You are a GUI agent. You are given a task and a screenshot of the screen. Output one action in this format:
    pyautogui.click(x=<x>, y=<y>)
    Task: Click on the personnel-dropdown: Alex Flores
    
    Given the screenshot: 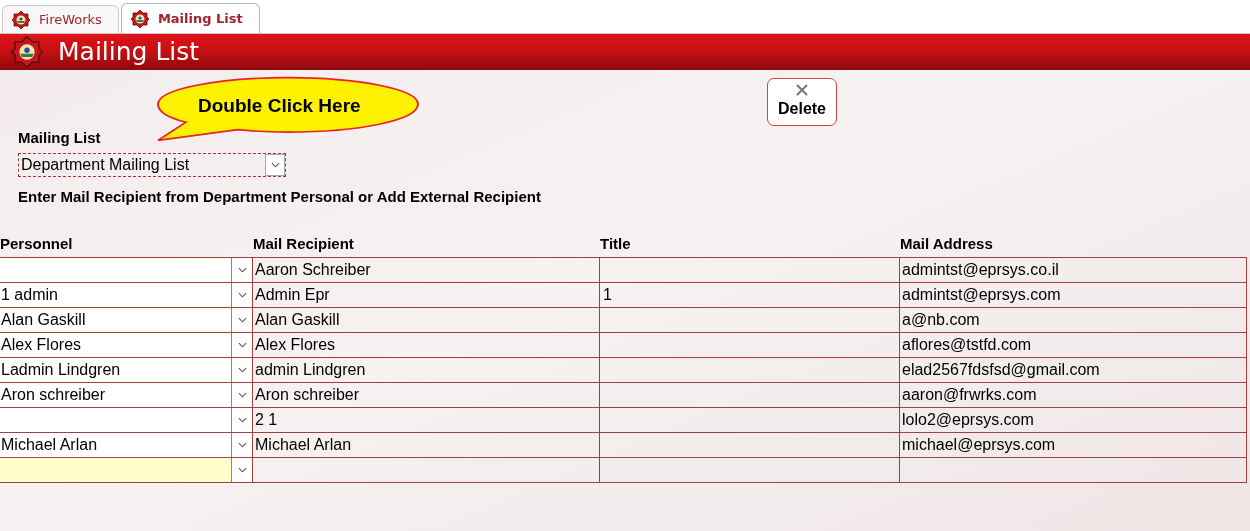 What is the action you would take?
    pyautogui.click(x=126, y=345)
    